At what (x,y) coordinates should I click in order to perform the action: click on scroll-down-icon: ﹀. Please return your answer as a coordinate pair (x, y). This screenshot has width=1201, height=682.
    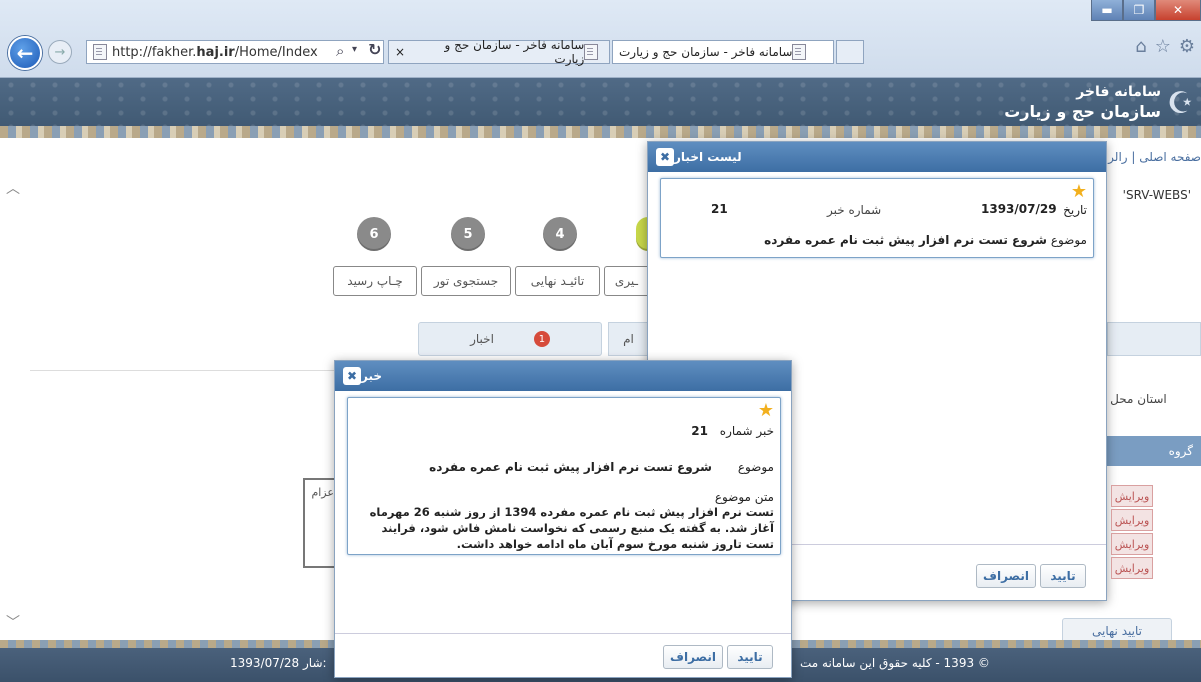
    Looking at the image, I should click on (13, 622).